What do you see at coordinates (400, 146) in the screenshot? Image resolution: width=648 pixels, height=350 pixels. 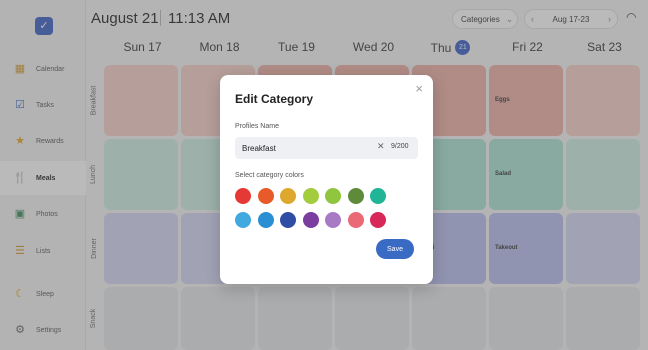 I see `char-count: 9/200` at bounding box center [400, 146].